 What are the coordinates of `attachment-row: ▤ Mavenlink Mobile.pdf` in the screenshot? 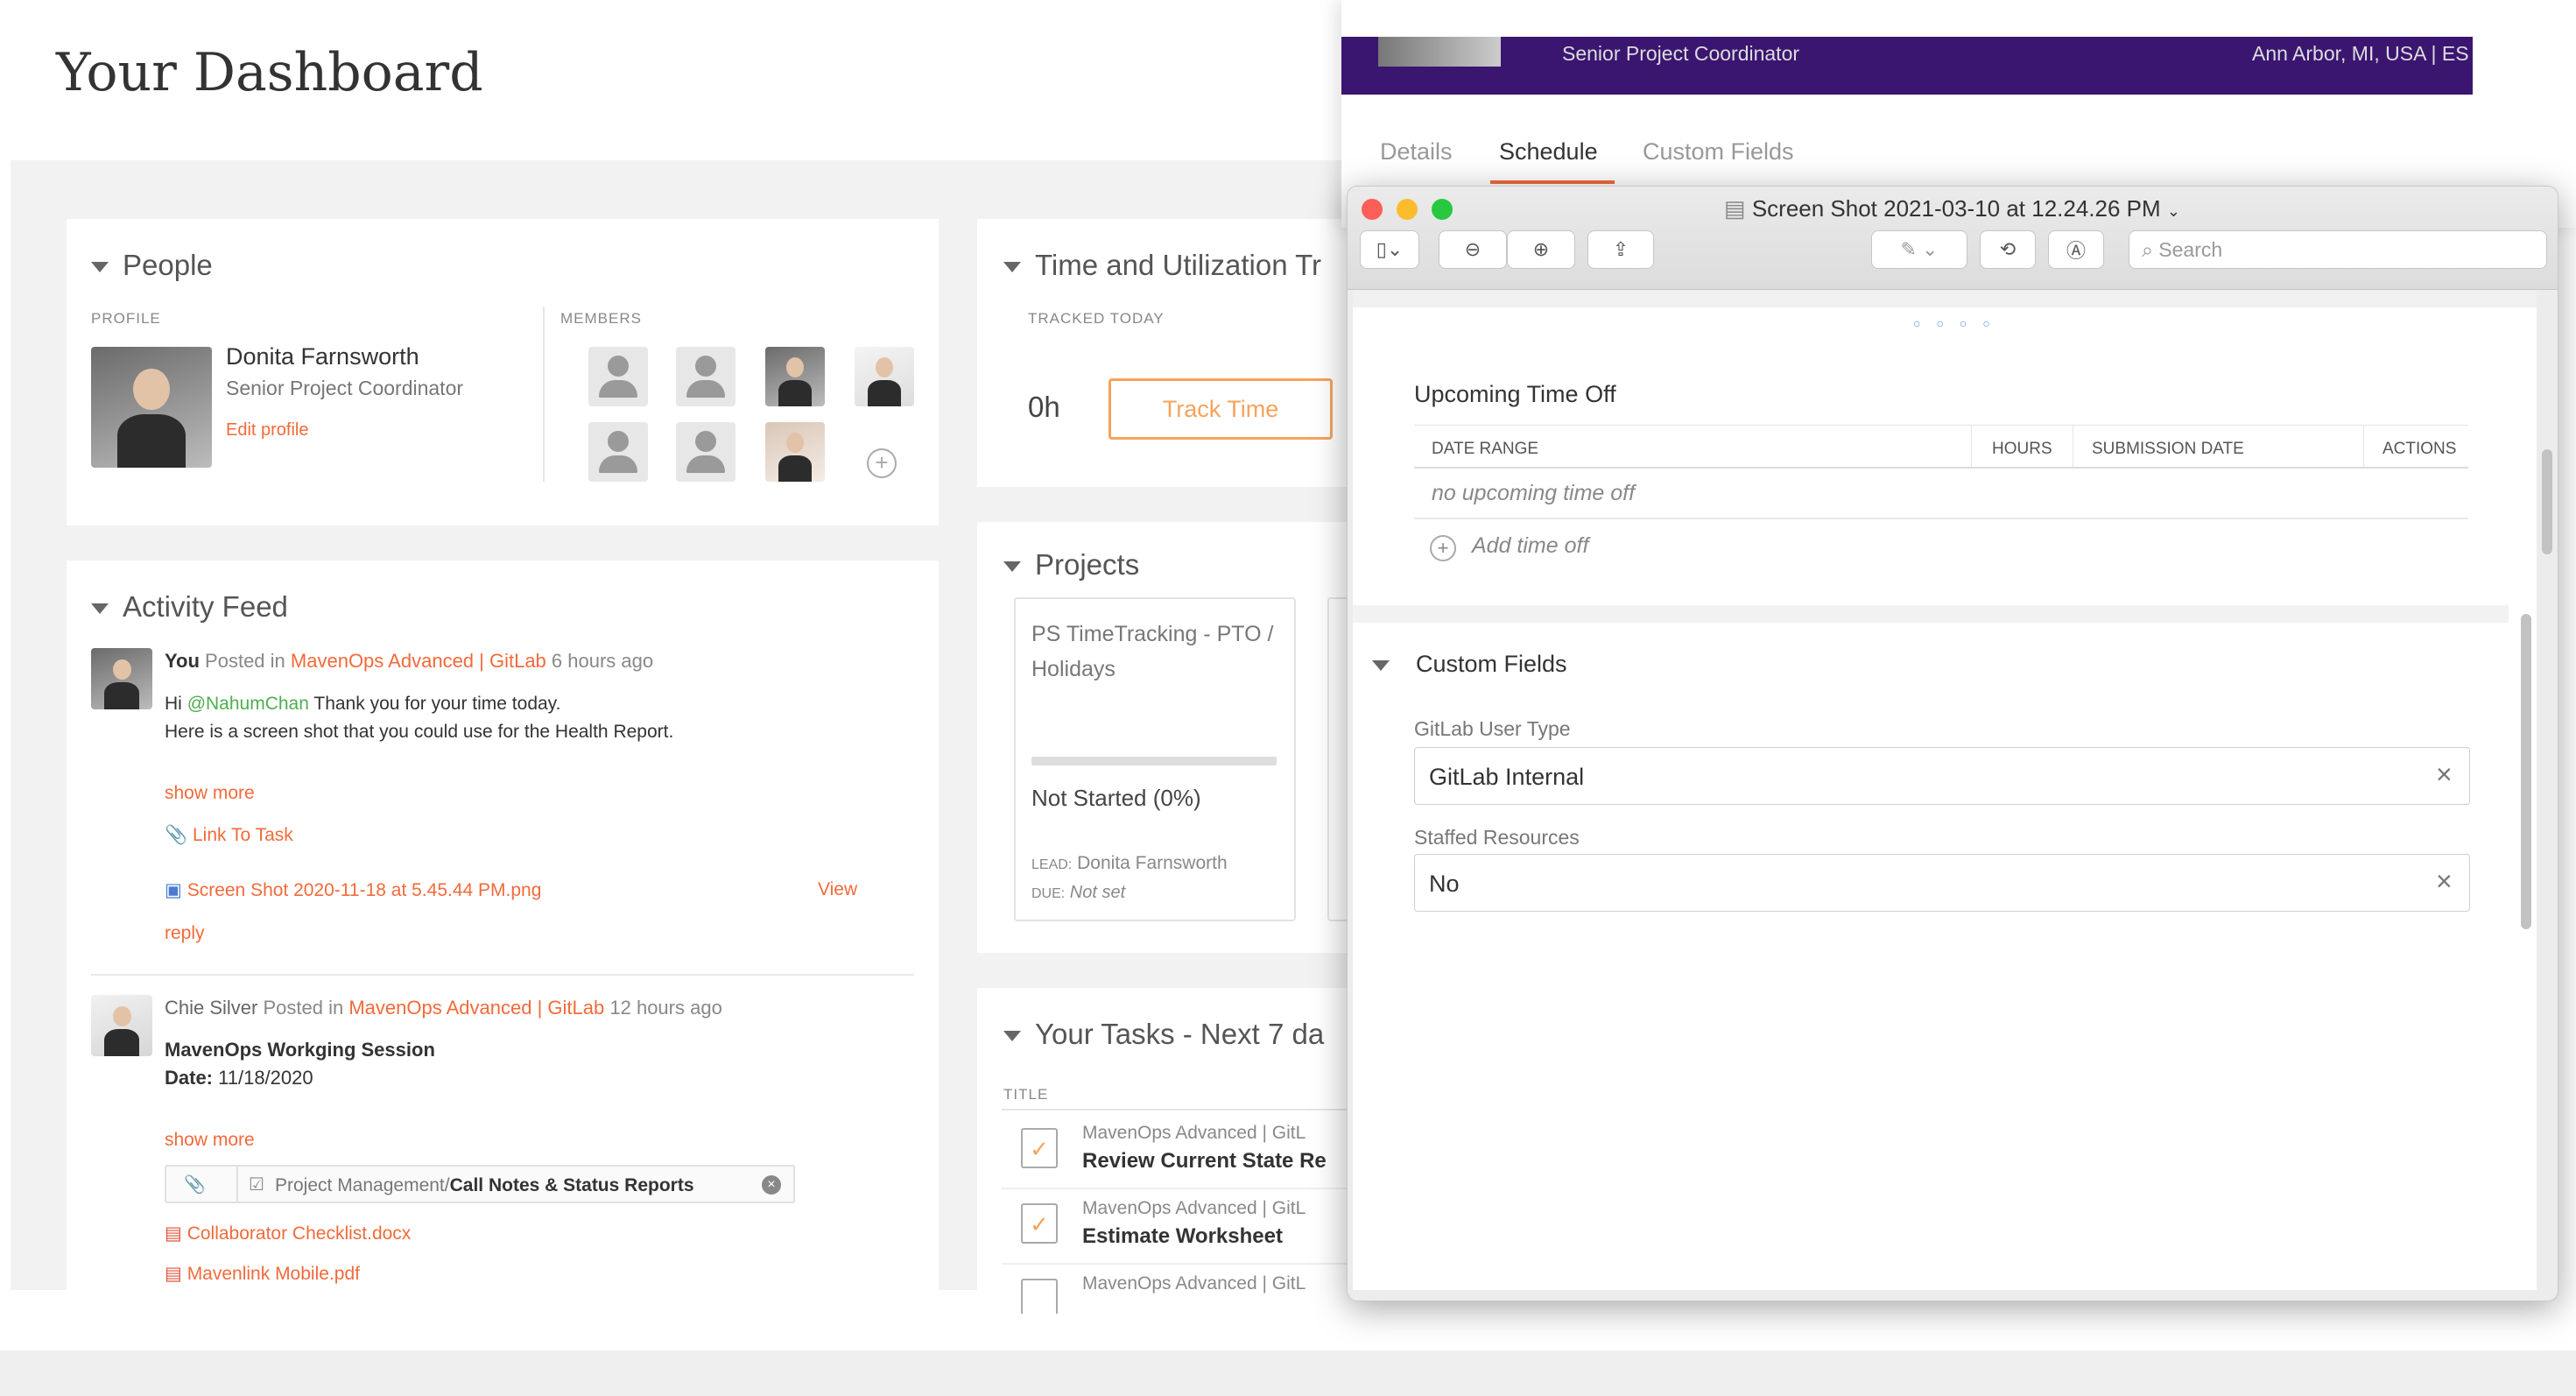 It's located at (262, 1274).